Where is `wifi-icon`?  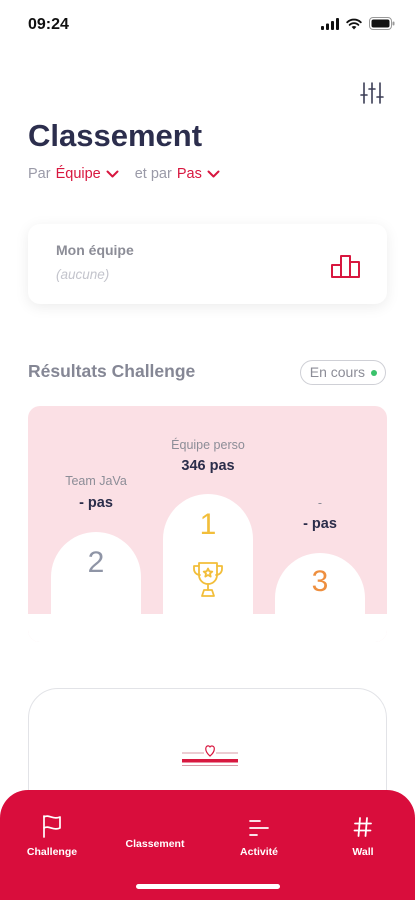 wifi-icon is located at coordinates (354, 23).